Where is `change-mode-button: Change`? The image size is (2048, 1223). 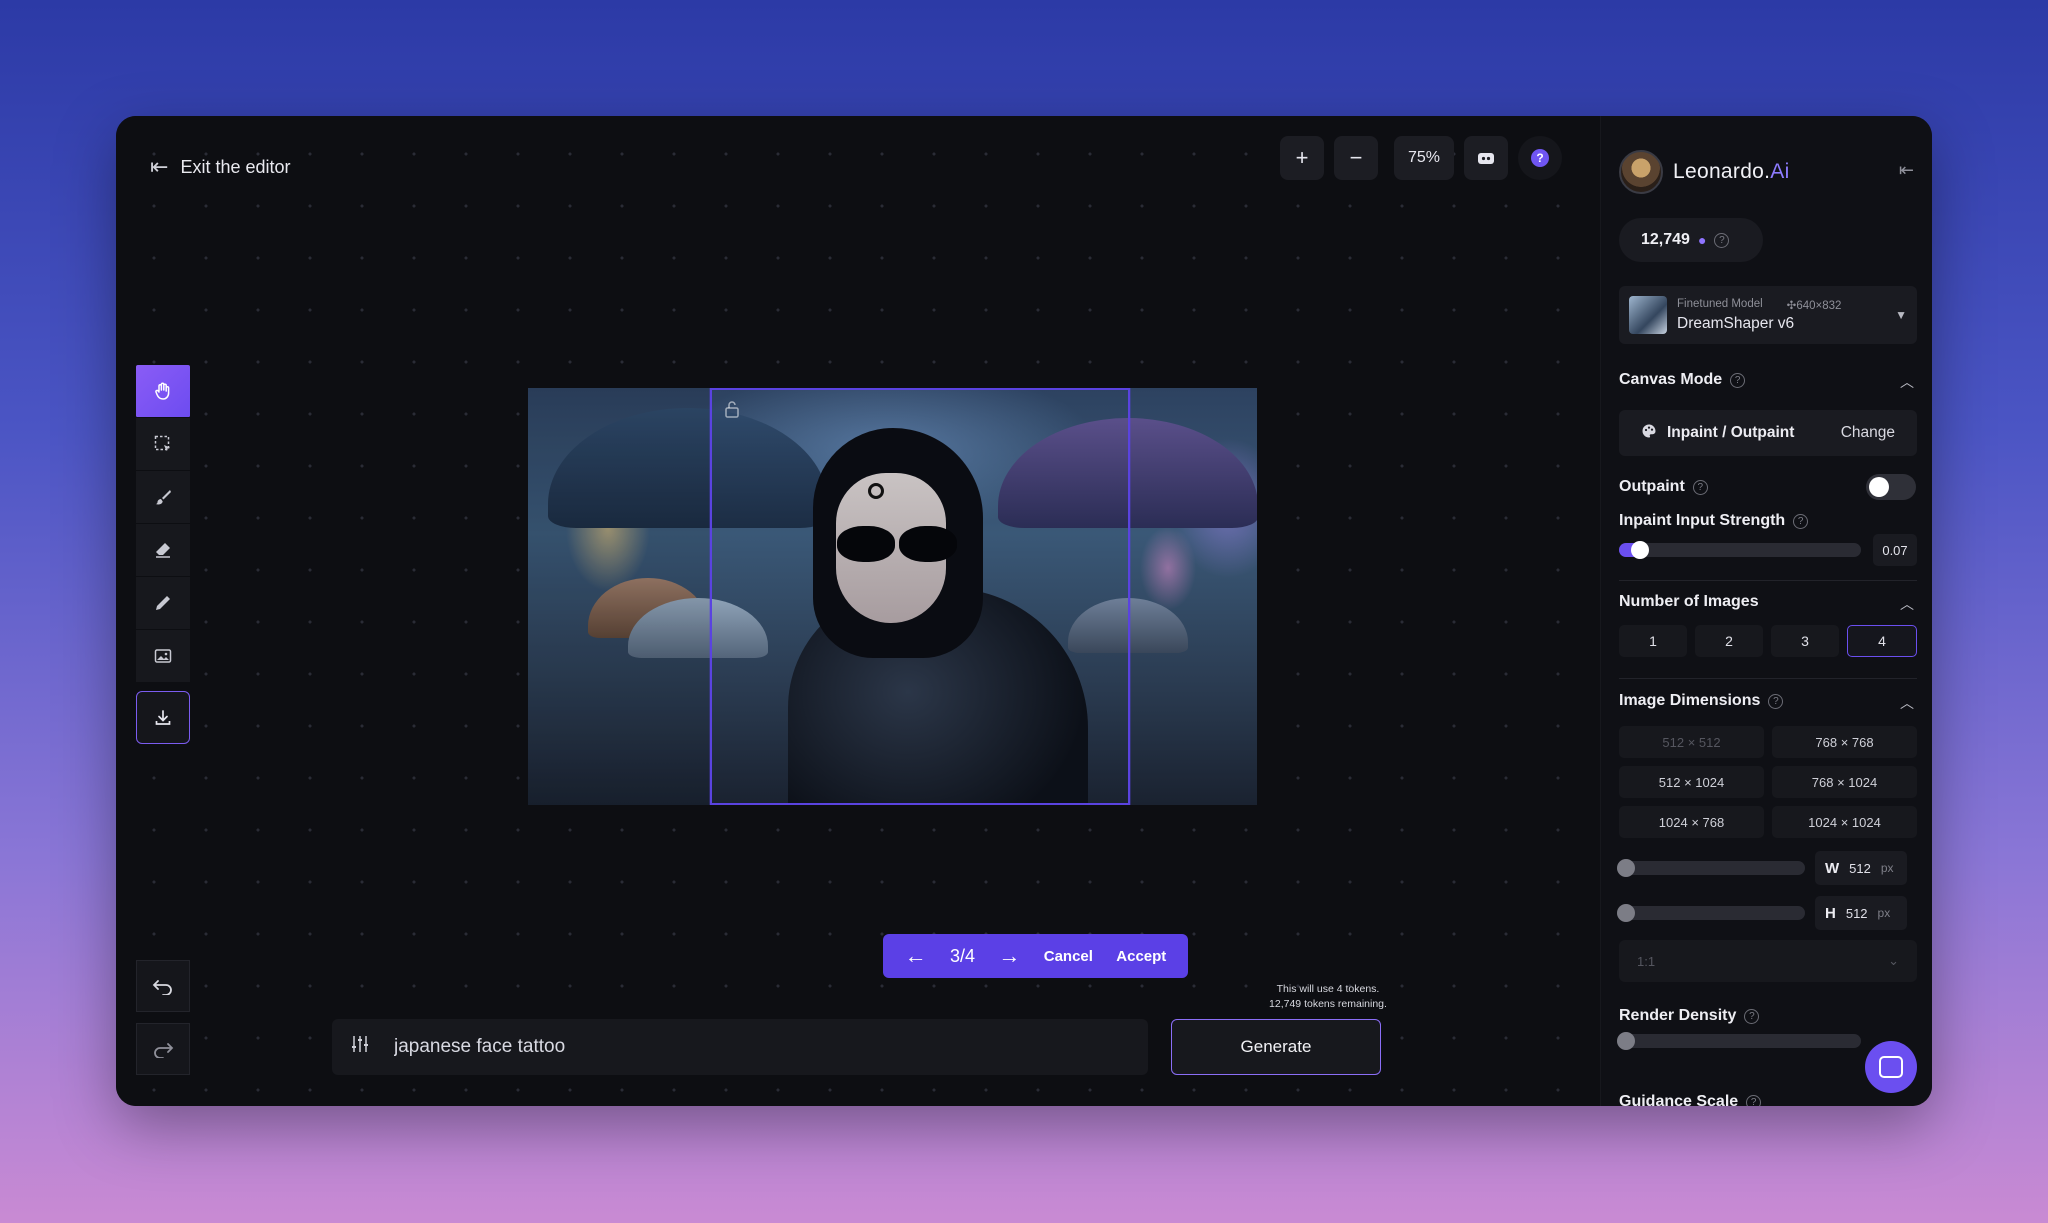 change-mode-button: Change is located at coordinates (1868, 433).